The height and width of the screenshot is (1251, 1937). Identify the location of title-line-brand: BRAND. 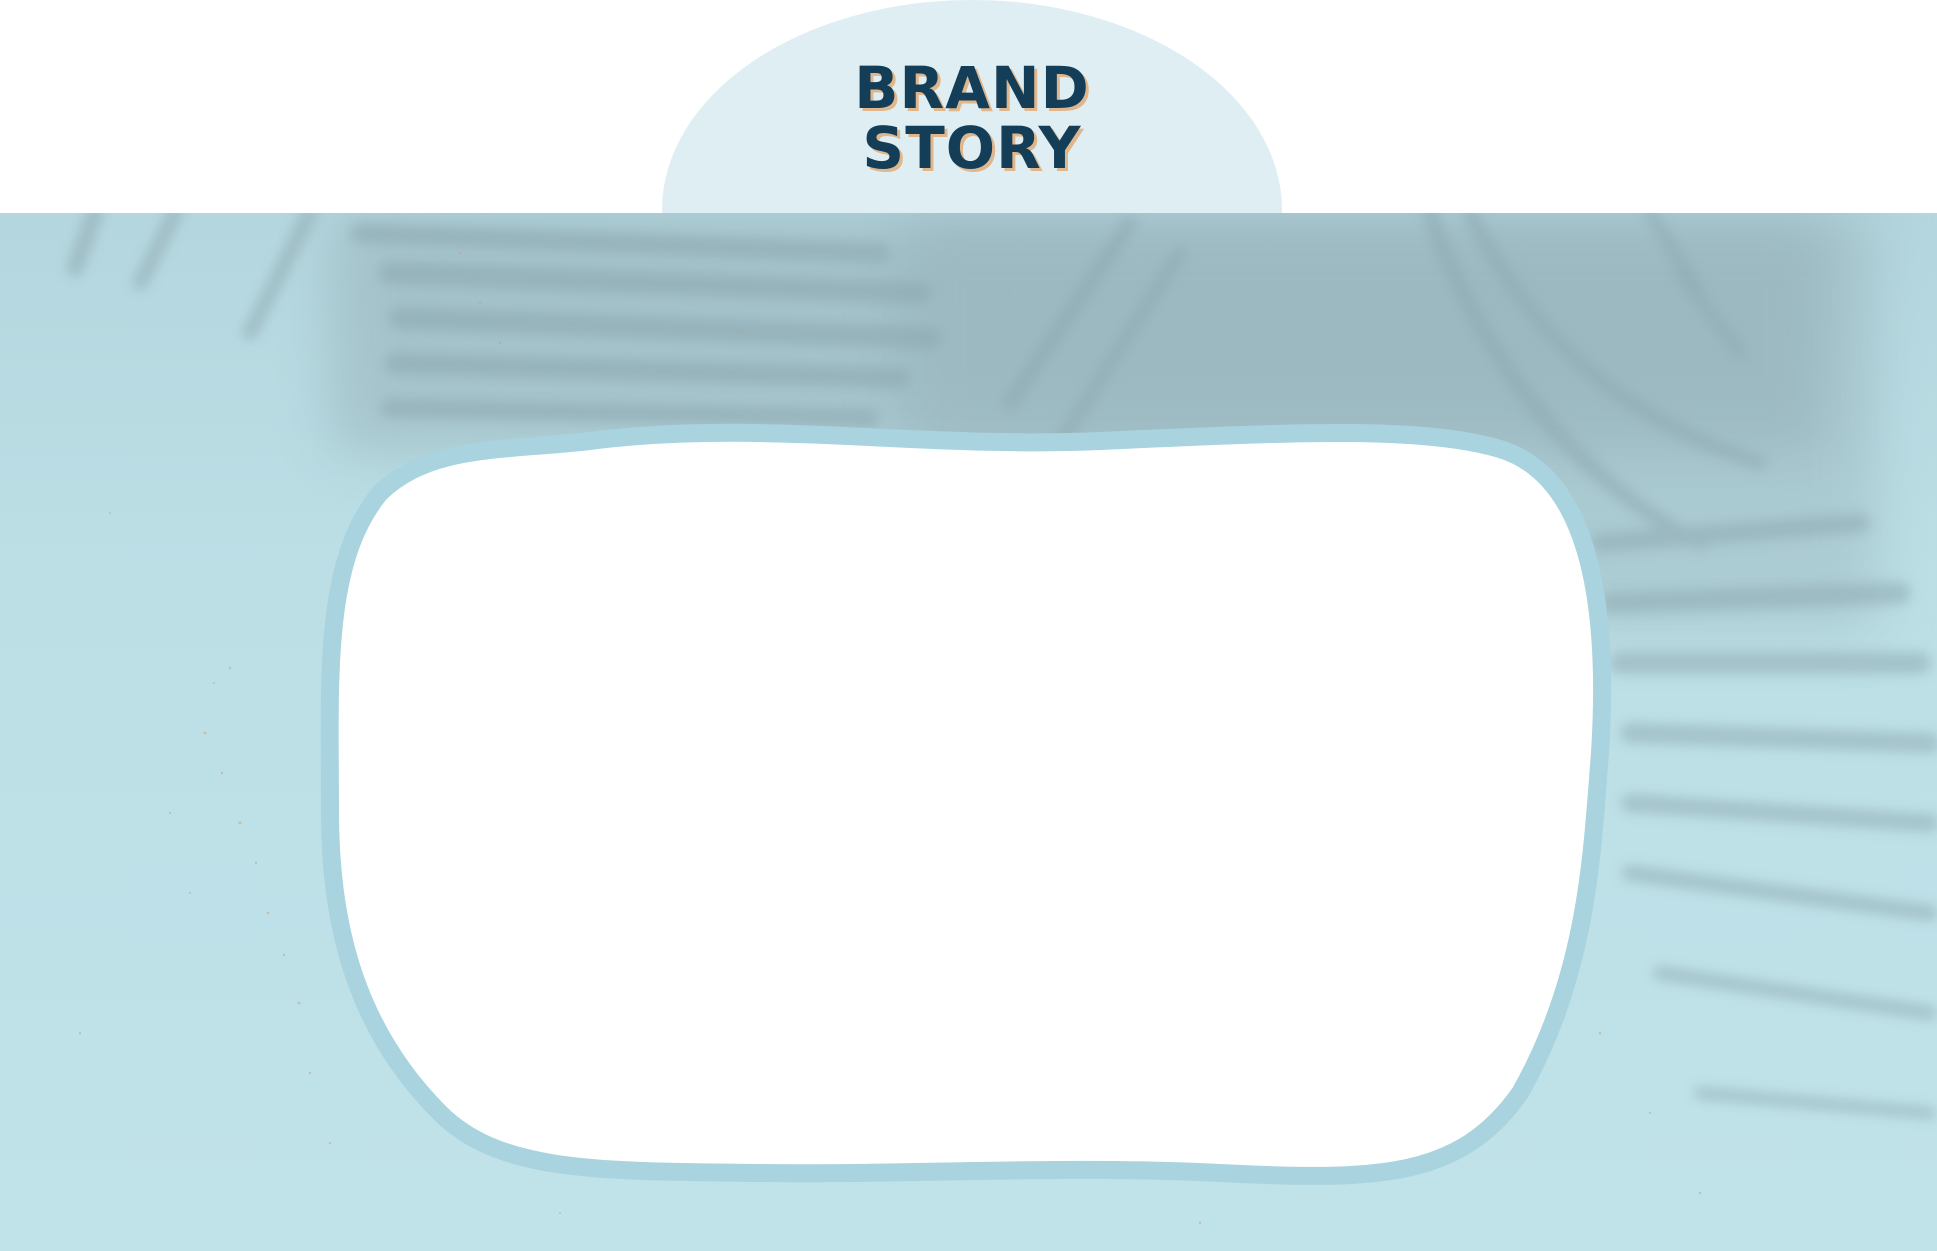
(972, 88).